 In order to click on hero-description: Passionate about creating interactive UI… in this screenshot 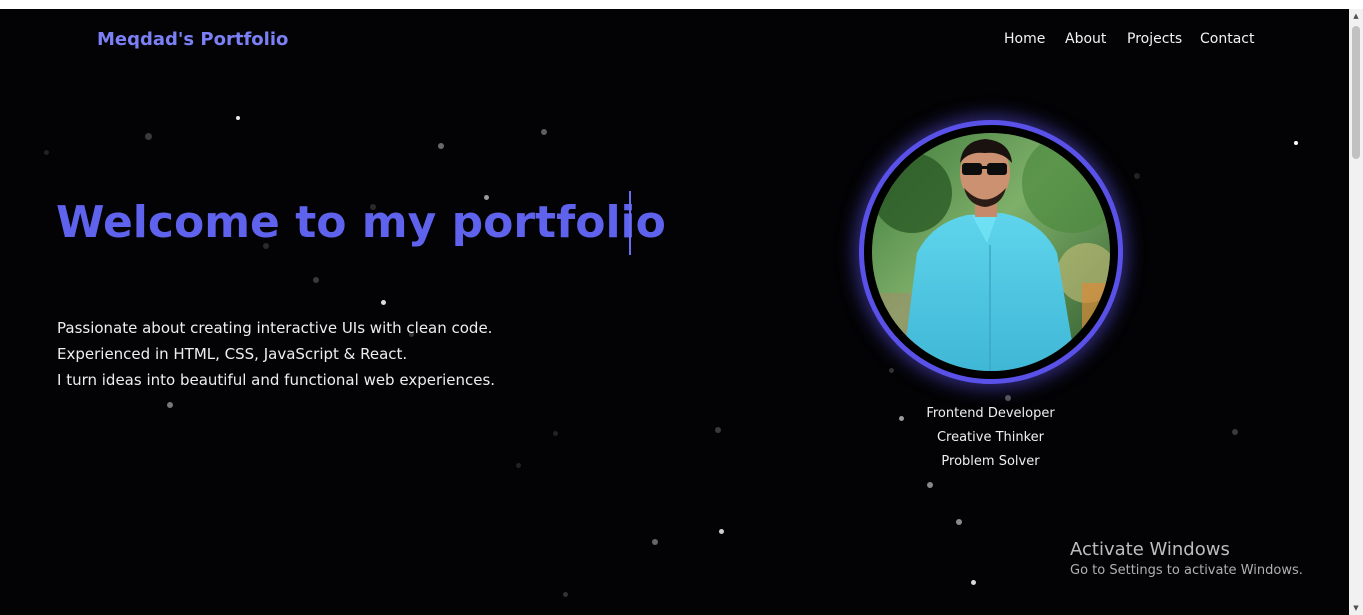, I will do `click(276, 354)`.